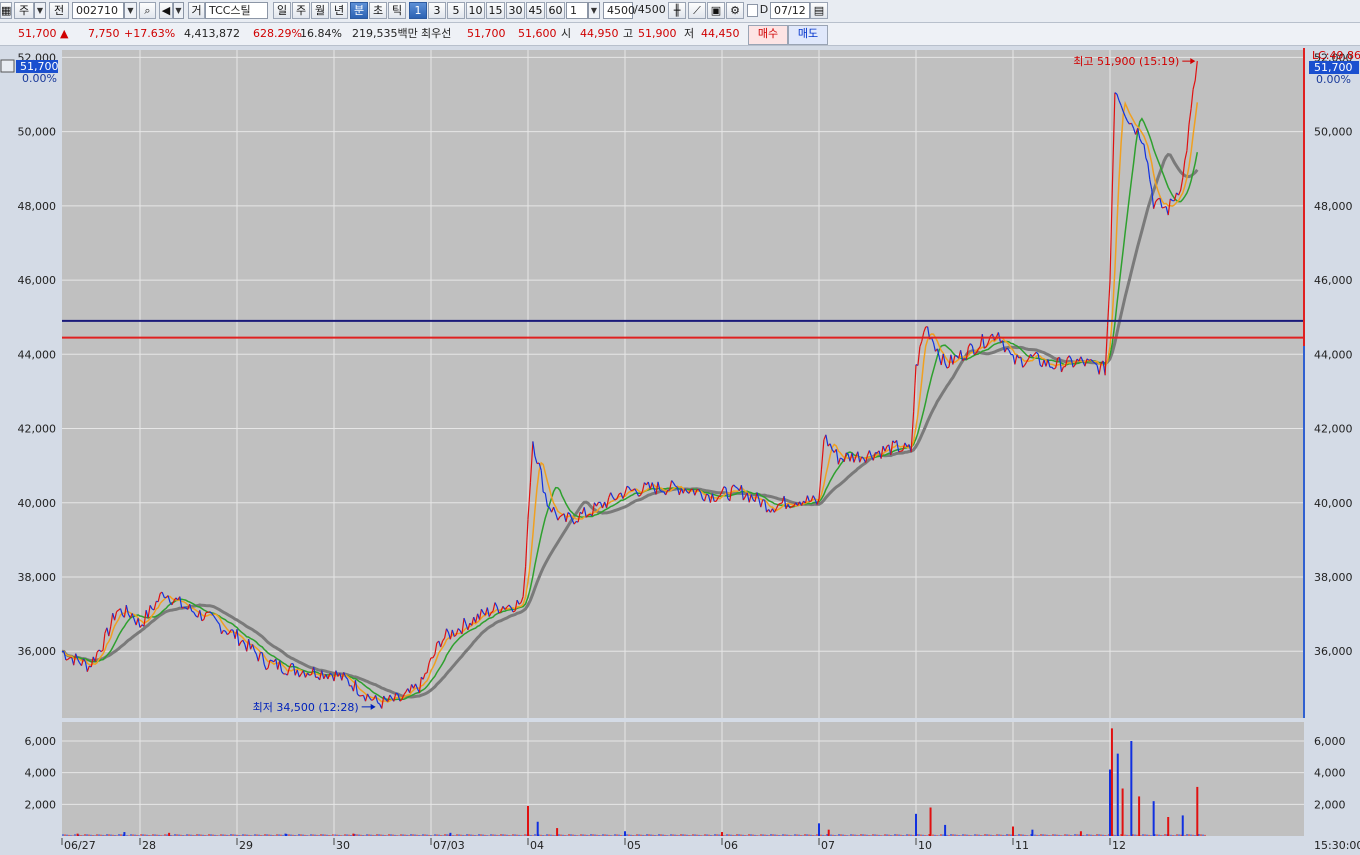 This screenshot has height=855, width=1360. I want to click on period-week-button: 주, so click(301, 10).